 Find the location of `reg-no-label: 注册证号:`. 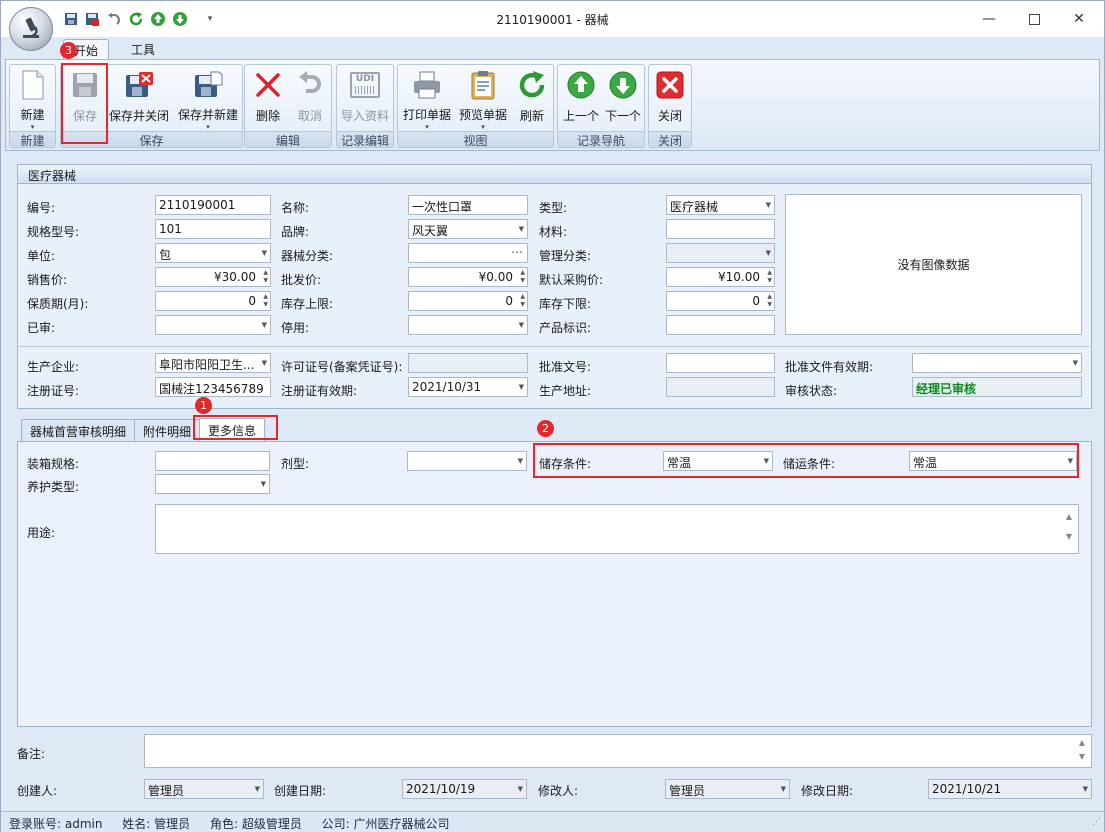

reg-no-label: 注册证号: is located at coordinates (53, 391).